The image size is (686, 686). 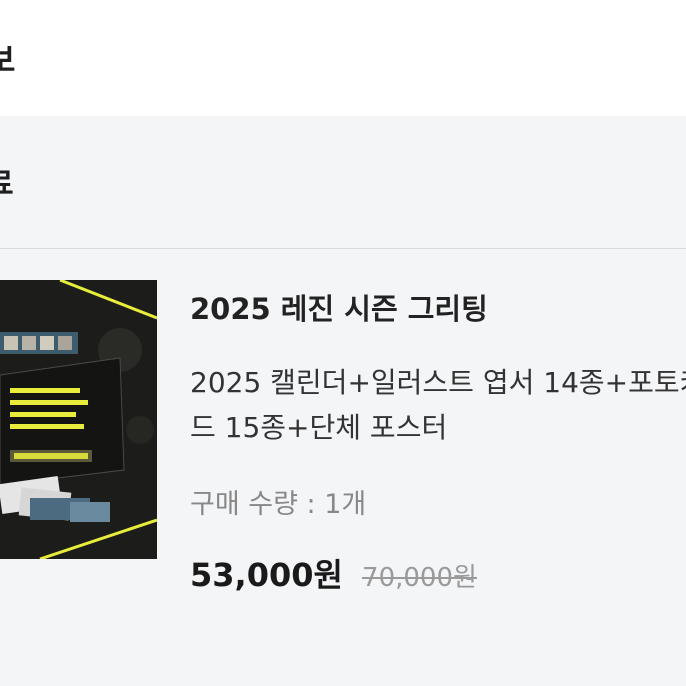 What do you see at coordinates (8, 60) in the screenshot?
I see `header-title-fragment: 보` at bounding box center [8, 60].